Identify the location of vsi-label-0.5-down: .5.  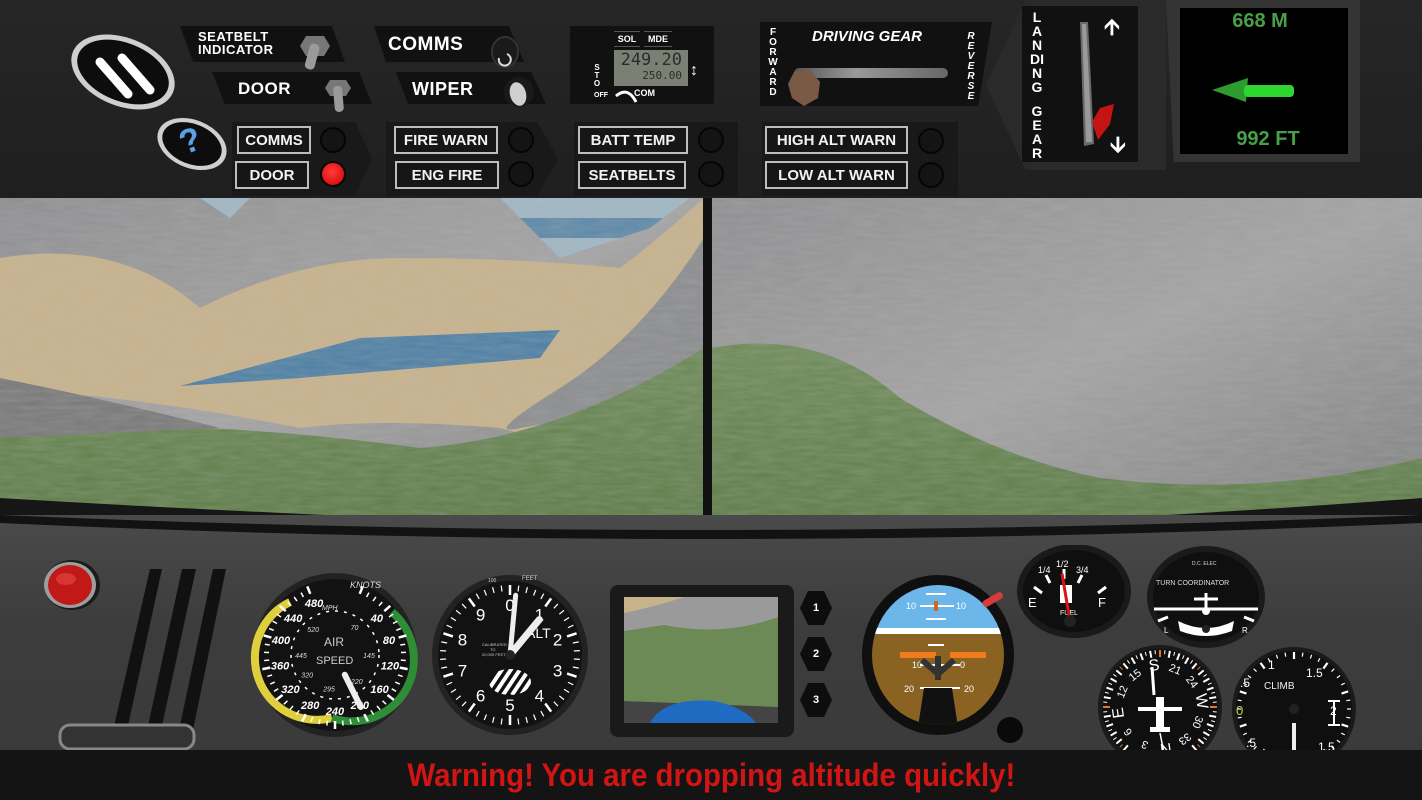
(1251, 743).